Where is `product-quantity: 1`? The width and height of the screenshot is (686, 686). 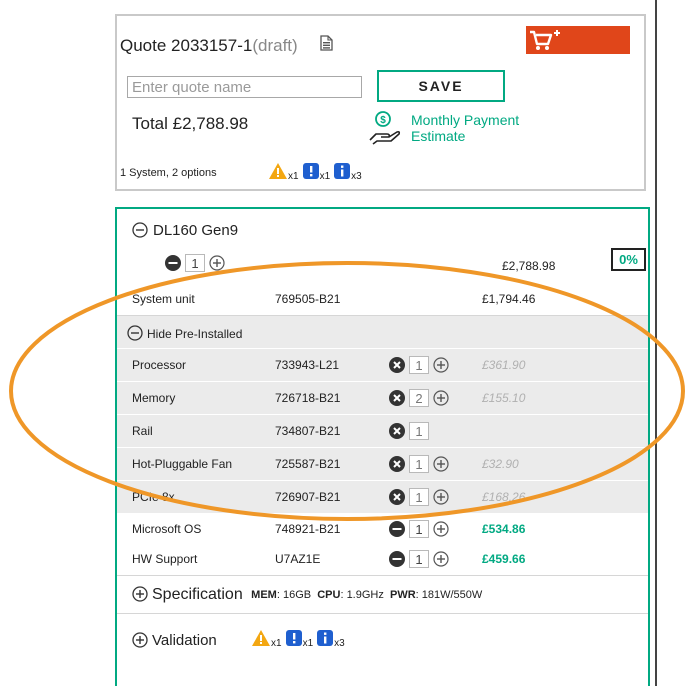 product-quantity: 1 is located at coordinates (195, 263).